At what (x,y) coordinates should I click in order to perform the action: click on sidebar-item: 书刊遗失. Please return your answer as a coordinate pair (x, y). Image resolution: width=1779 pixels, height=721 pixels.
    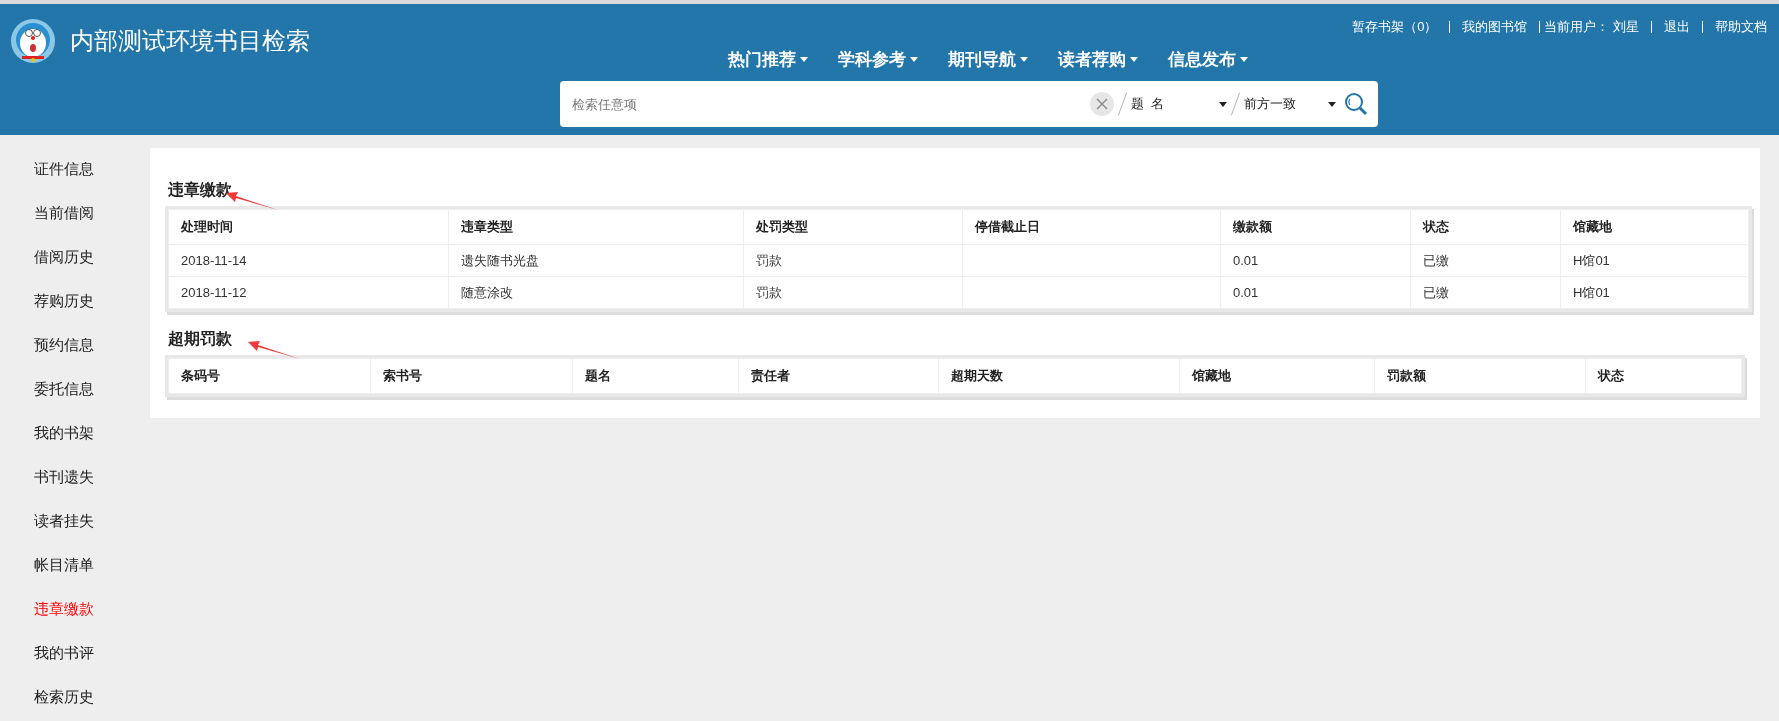
    Looking at the image, I should click on (75, 477).